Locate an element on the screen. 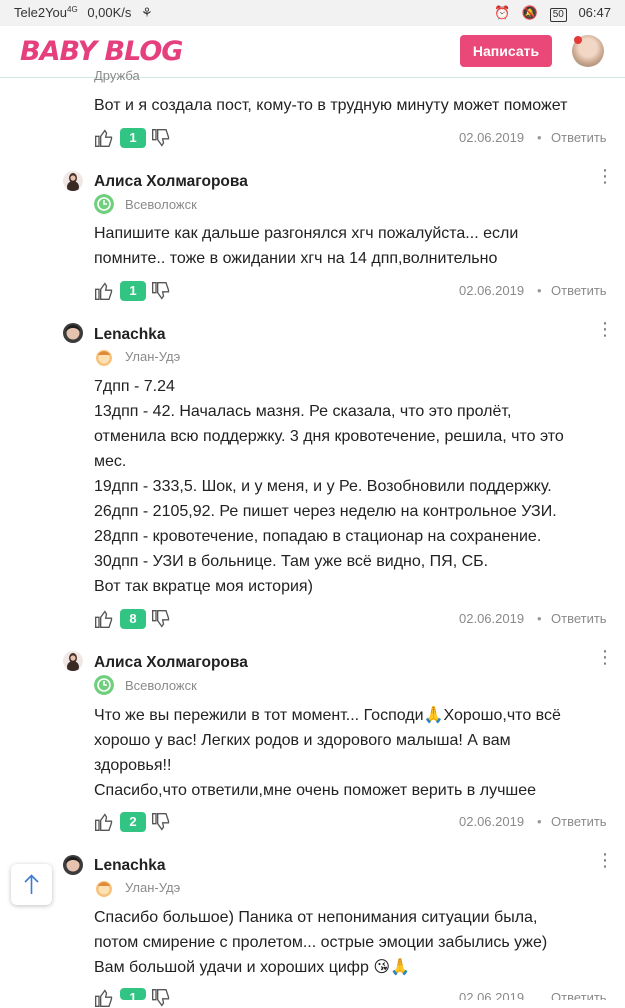 The image size is (625, 1008). signal-label: 4G is located at coordinates (72, 9).